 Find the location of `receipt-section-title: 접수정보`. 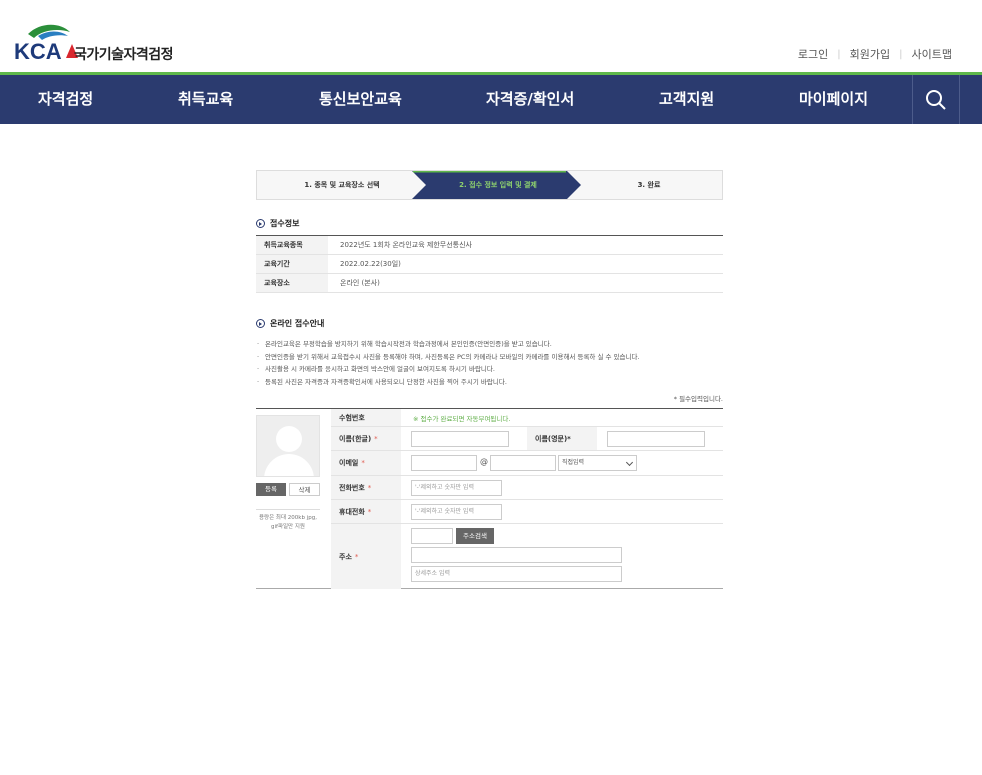

receipt-section-title: 접수정보 is located at coordinates (489, 223).